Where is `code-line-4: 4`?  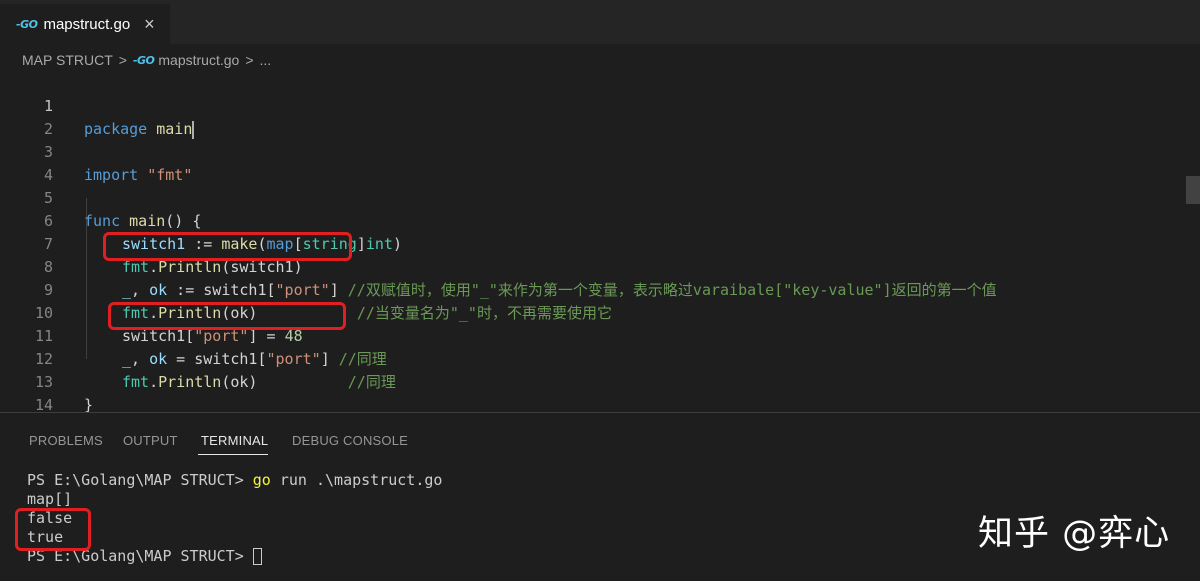
code-line-4: 4 is located at coordinates (600, 162).